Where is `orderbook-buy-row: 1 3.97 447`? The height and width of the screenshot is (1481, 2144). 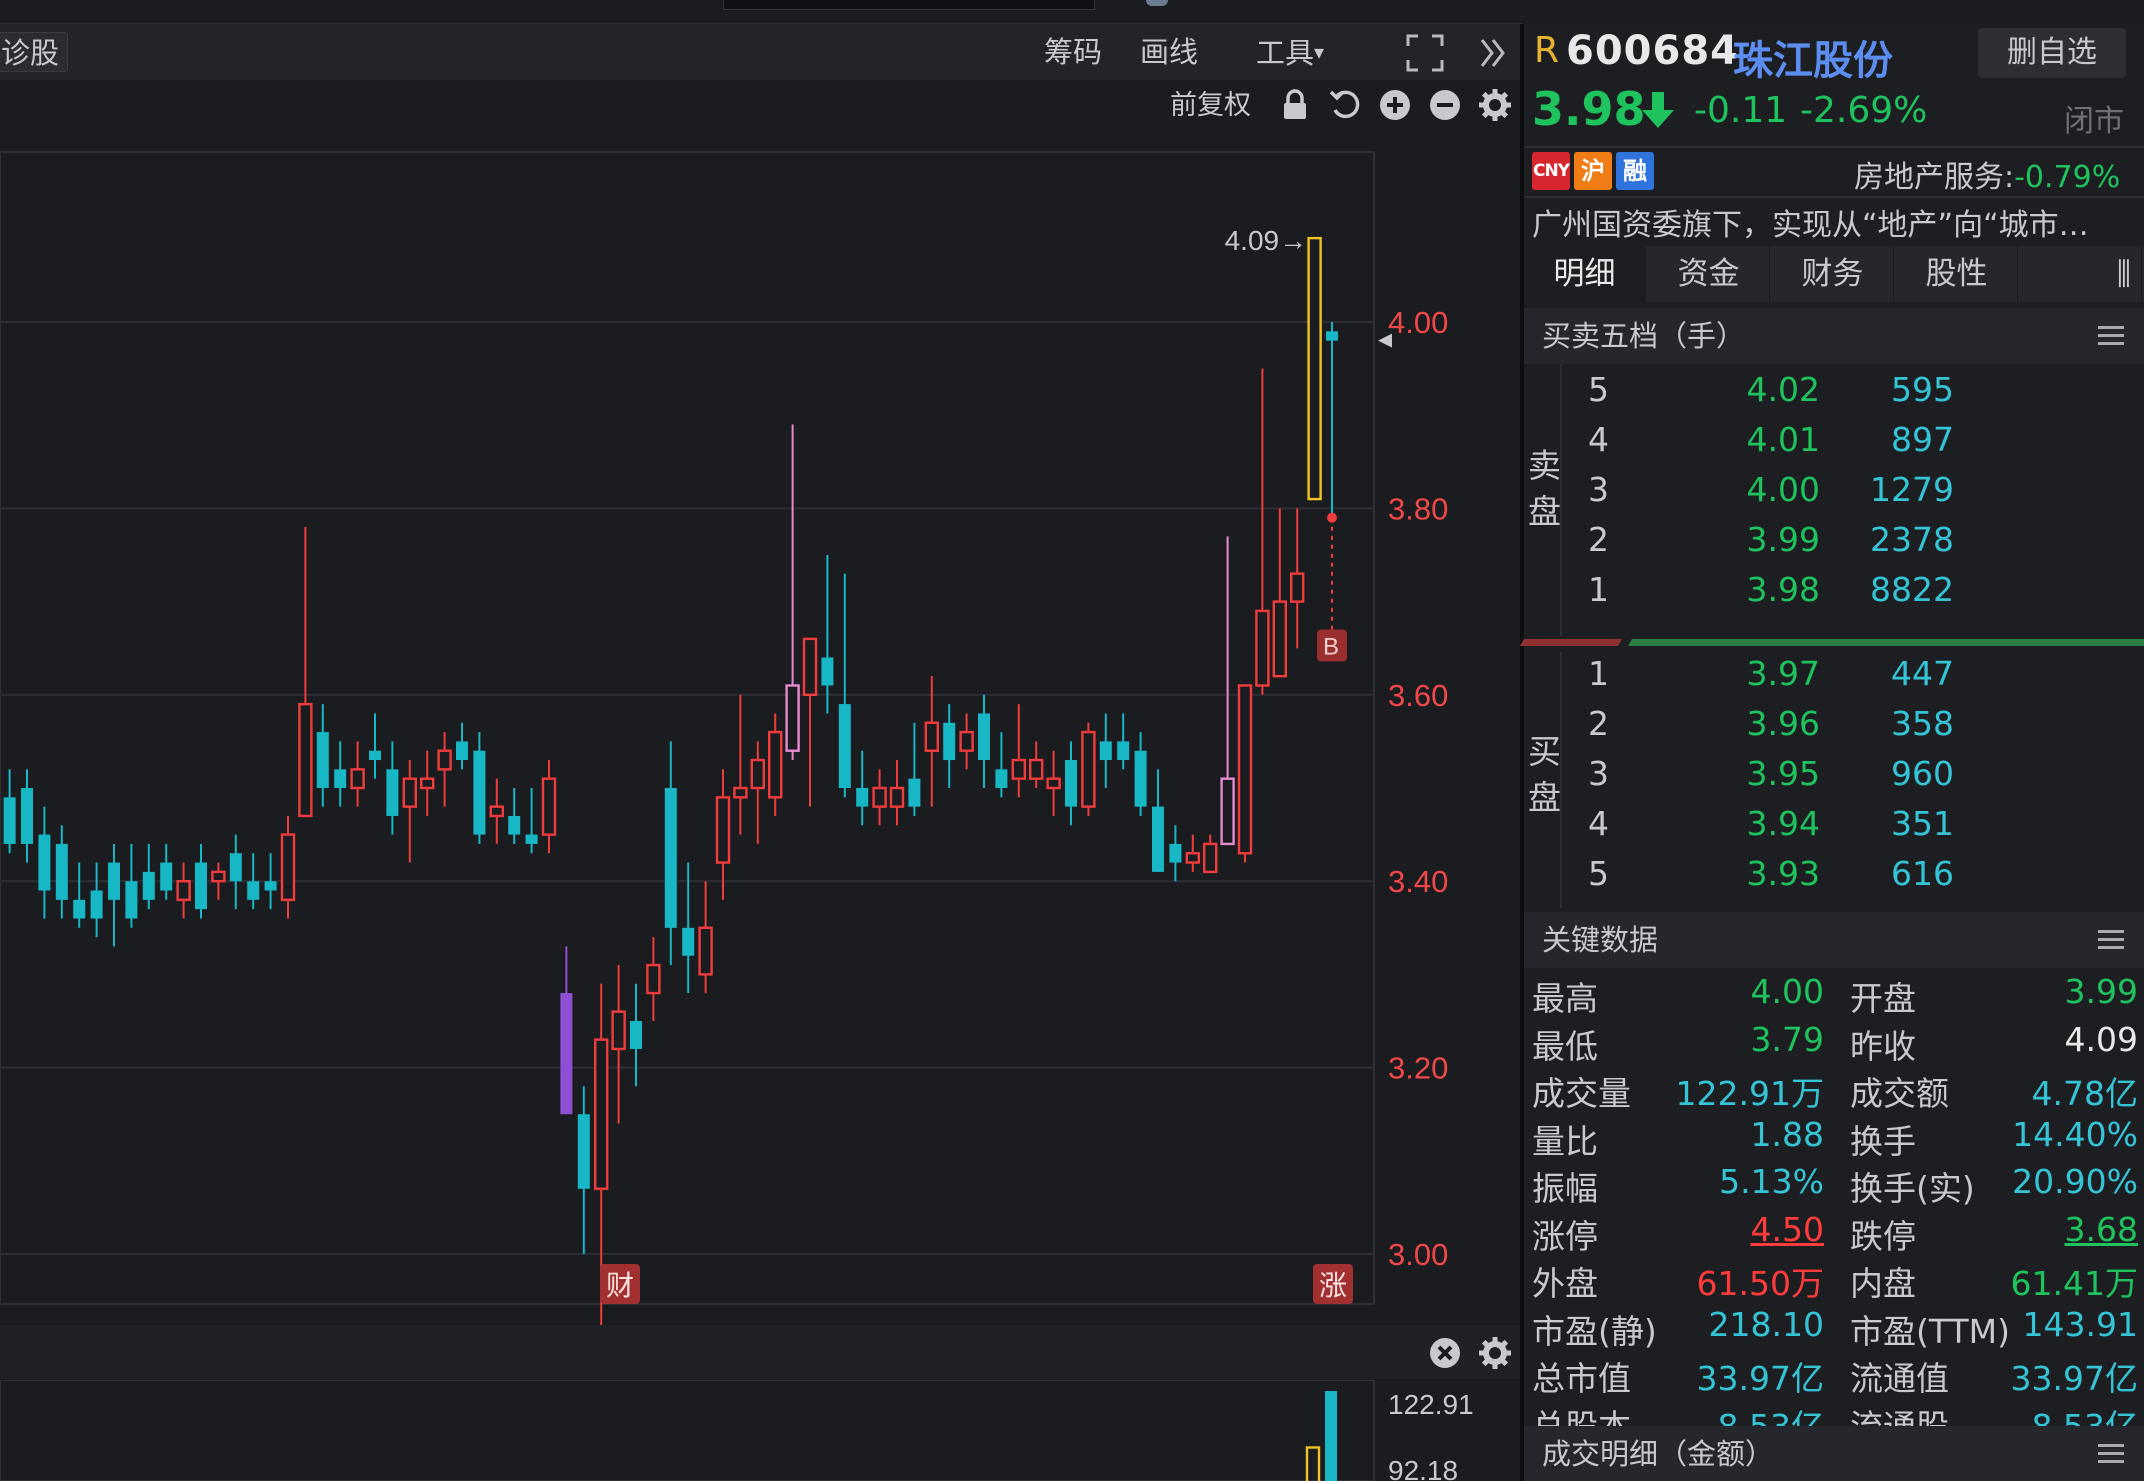
orderbook-buy-row: 1 3.97 447 is located at coordinates (1834, 677).